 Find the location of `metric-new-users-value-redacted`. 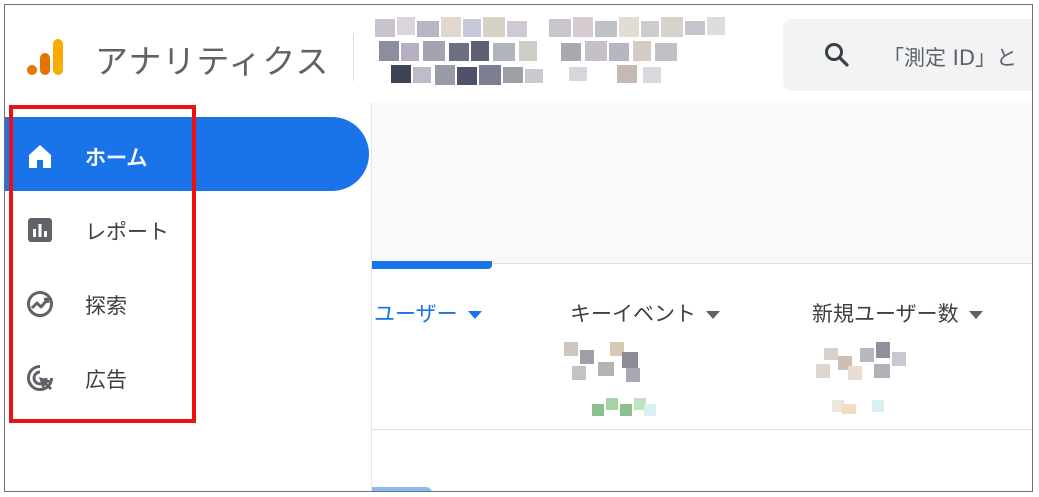

metric-new-users-value-redacted is located at coordinates (872, 382).